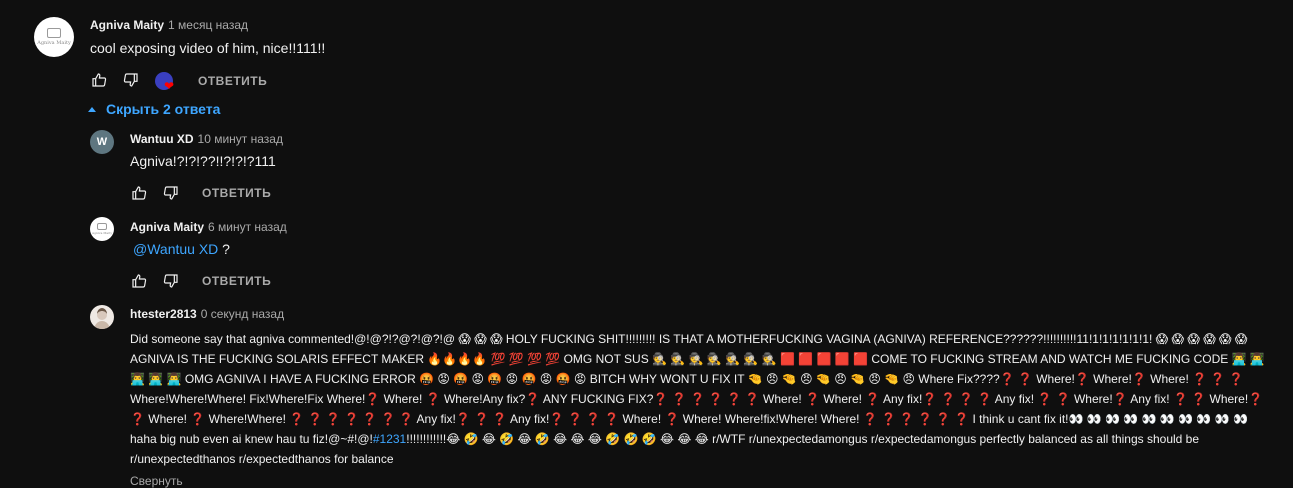  Describe the element at coordinates (163, 314) in the screenshot. I see `author-name: htester2813` at that location.